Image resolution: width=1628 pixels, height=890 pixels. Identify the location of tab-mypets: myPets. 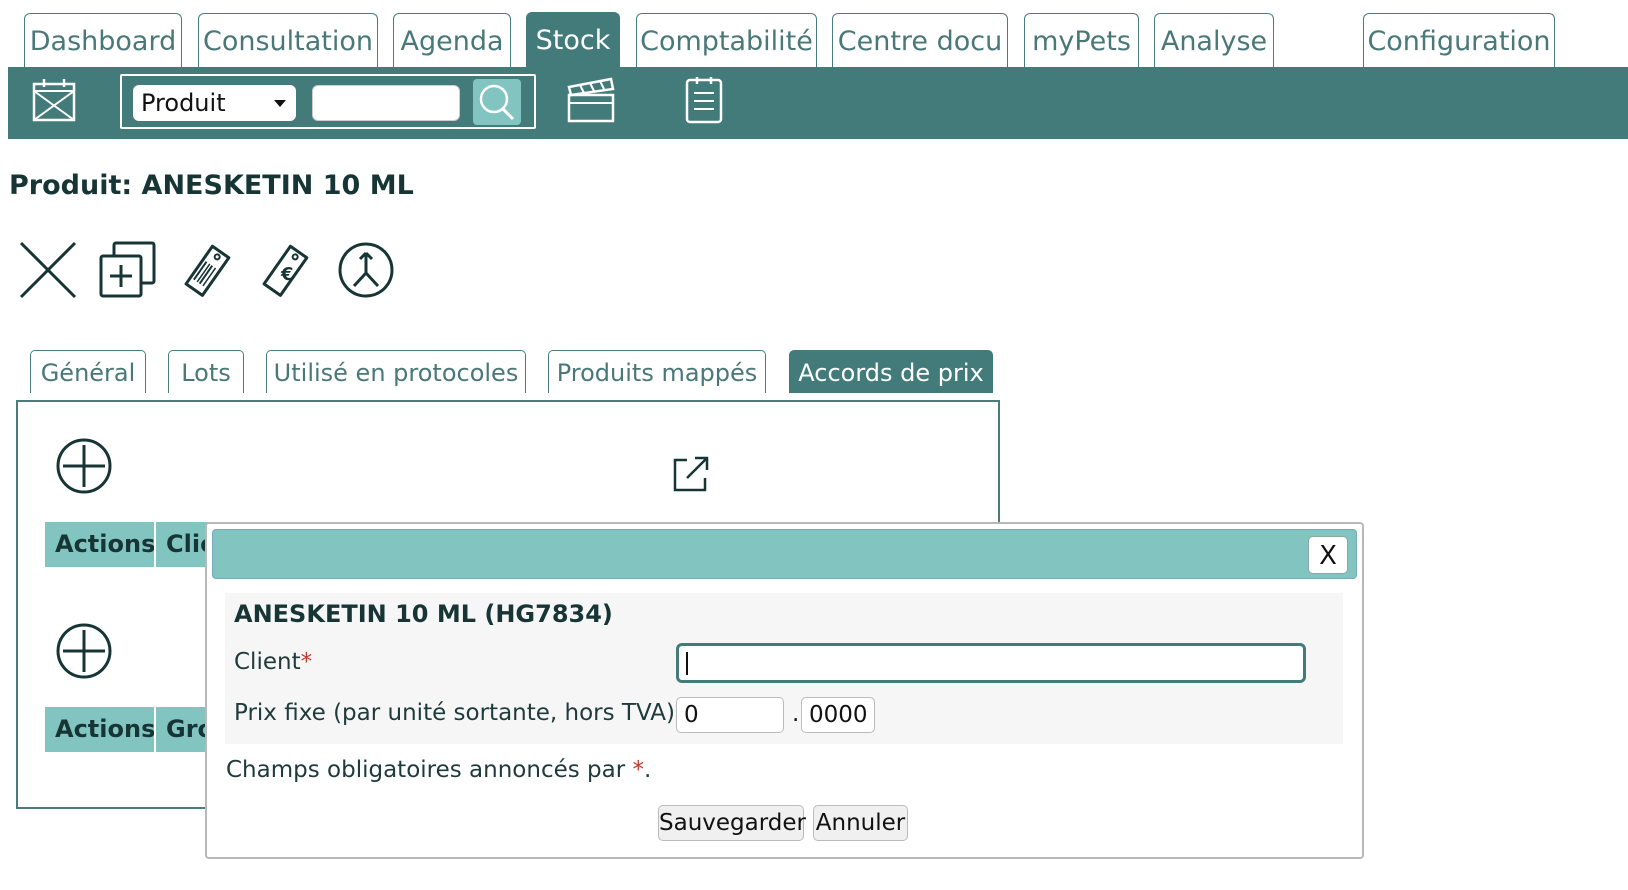
(1081, 40).